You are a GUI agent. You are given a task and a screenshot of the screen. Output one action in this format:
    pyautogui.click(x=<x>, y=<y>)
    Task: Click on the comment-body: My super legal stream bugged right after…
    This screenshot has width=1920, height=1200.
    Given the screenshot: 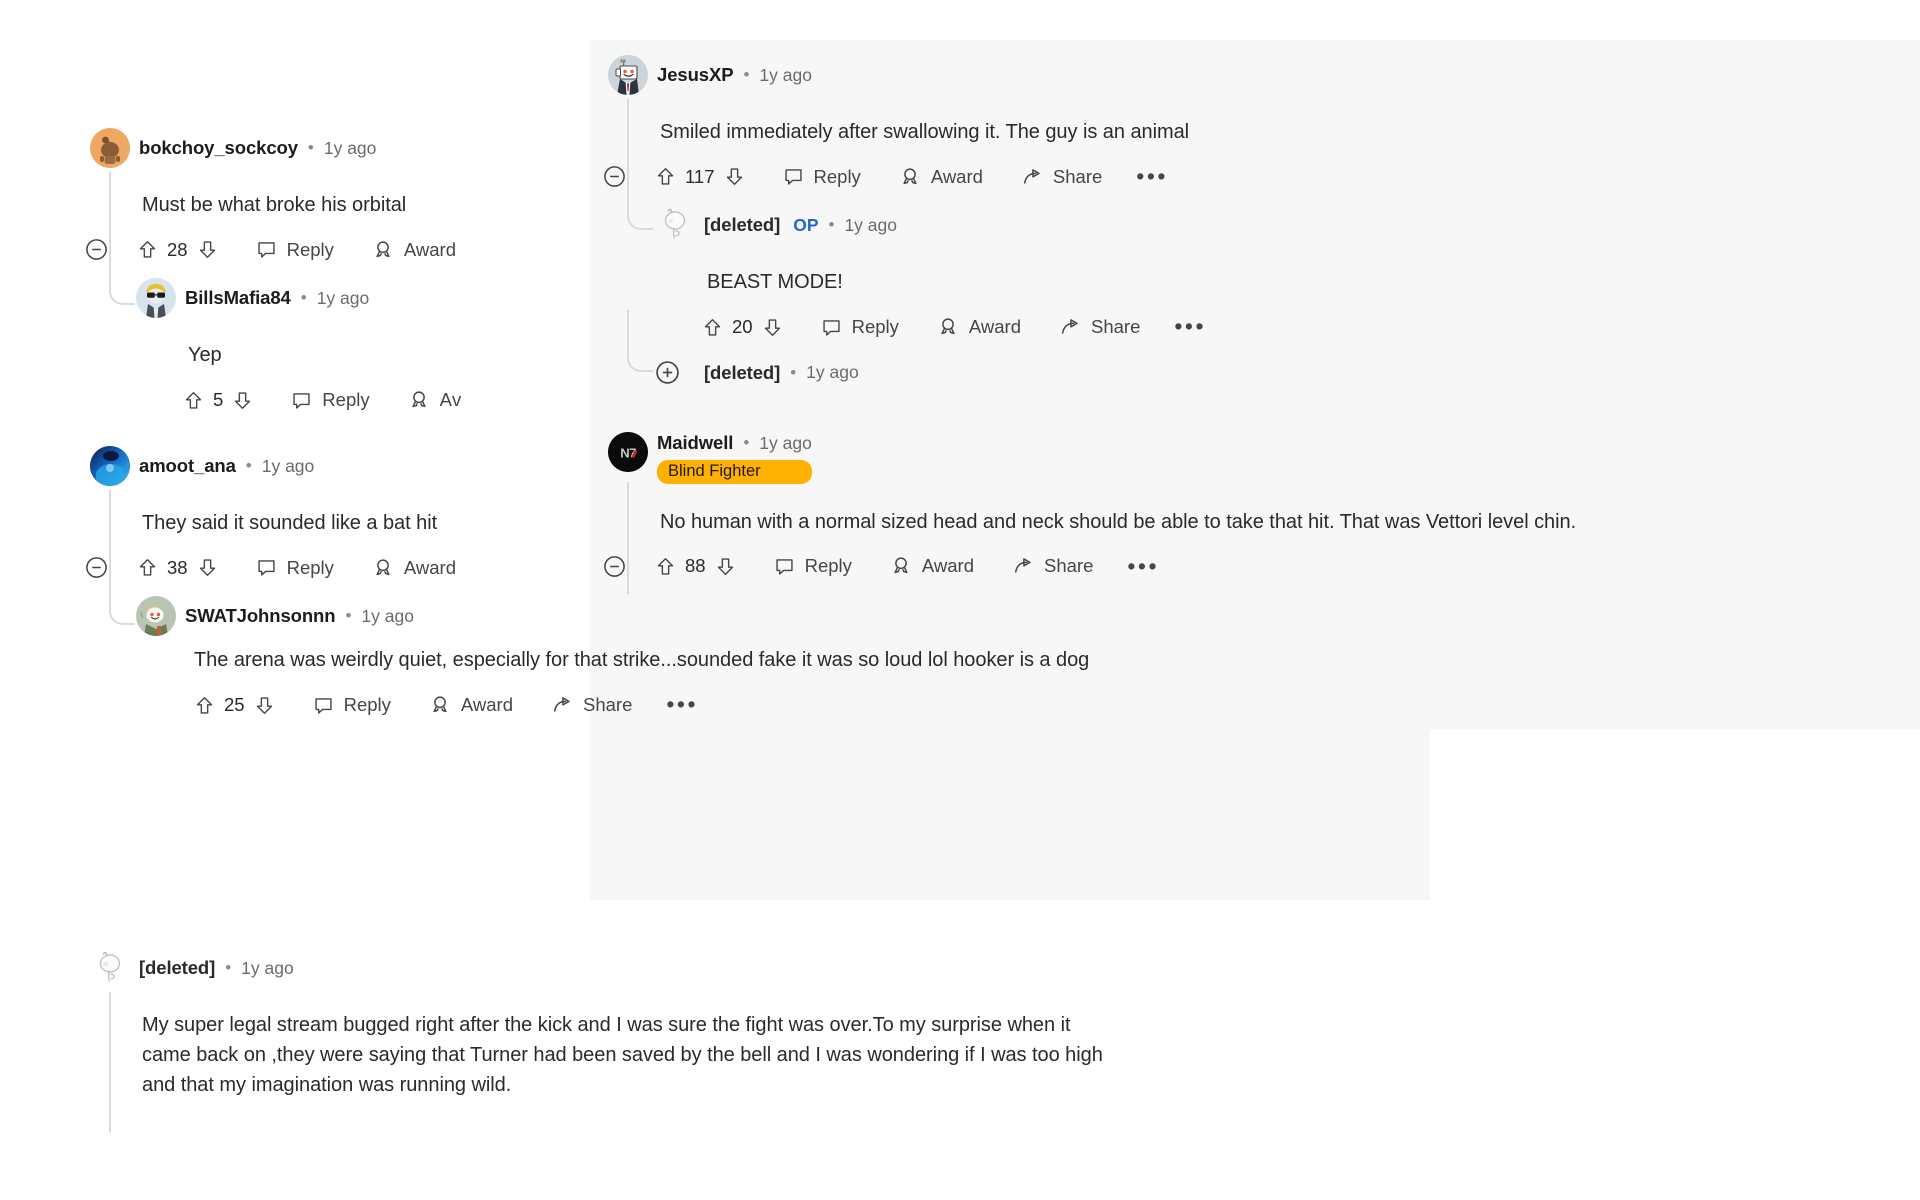 What is the action you would take?
    pyautogui.click(x=766, y=1055)
    